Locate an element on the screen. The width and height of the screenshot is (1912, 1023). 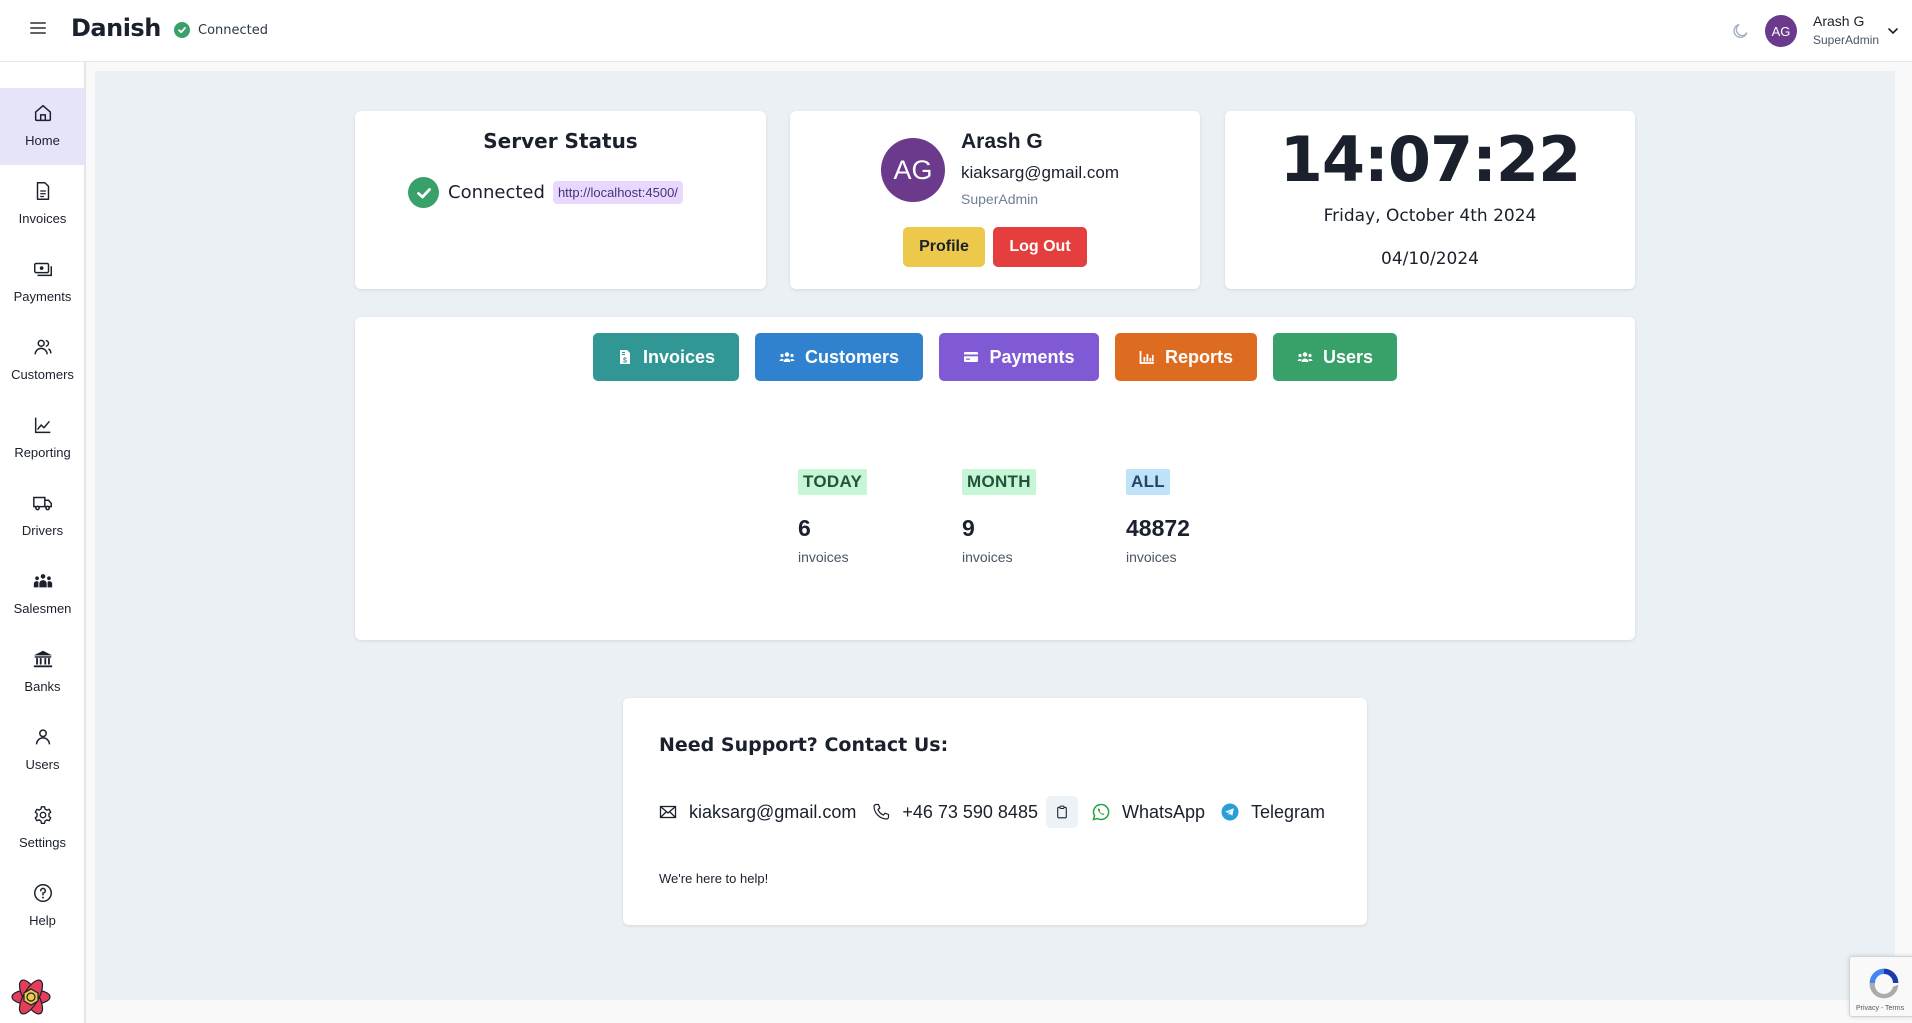
sidebar-item-users: Users is located at coordinates (42, 750).